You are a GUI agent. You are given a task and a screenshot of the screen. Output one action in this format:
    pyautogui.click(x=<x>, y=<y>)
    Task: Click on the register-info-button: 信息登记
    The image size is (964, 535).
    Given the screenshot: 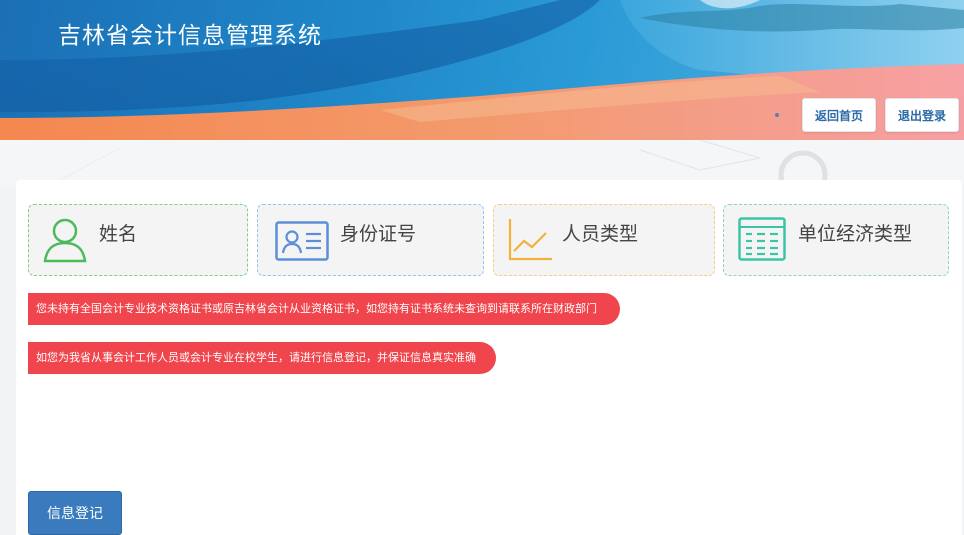 What is the action you would take?
    pyautogui.click(x=75, y=513)
    